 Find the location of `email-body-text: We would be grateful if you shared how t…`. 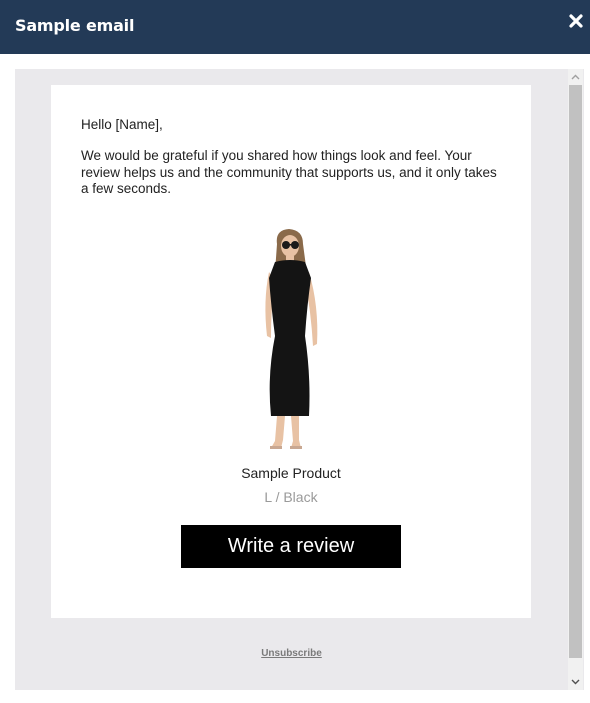

email-body-text: We would be grateful if you shared how t… is located at coordinates (289, 172).